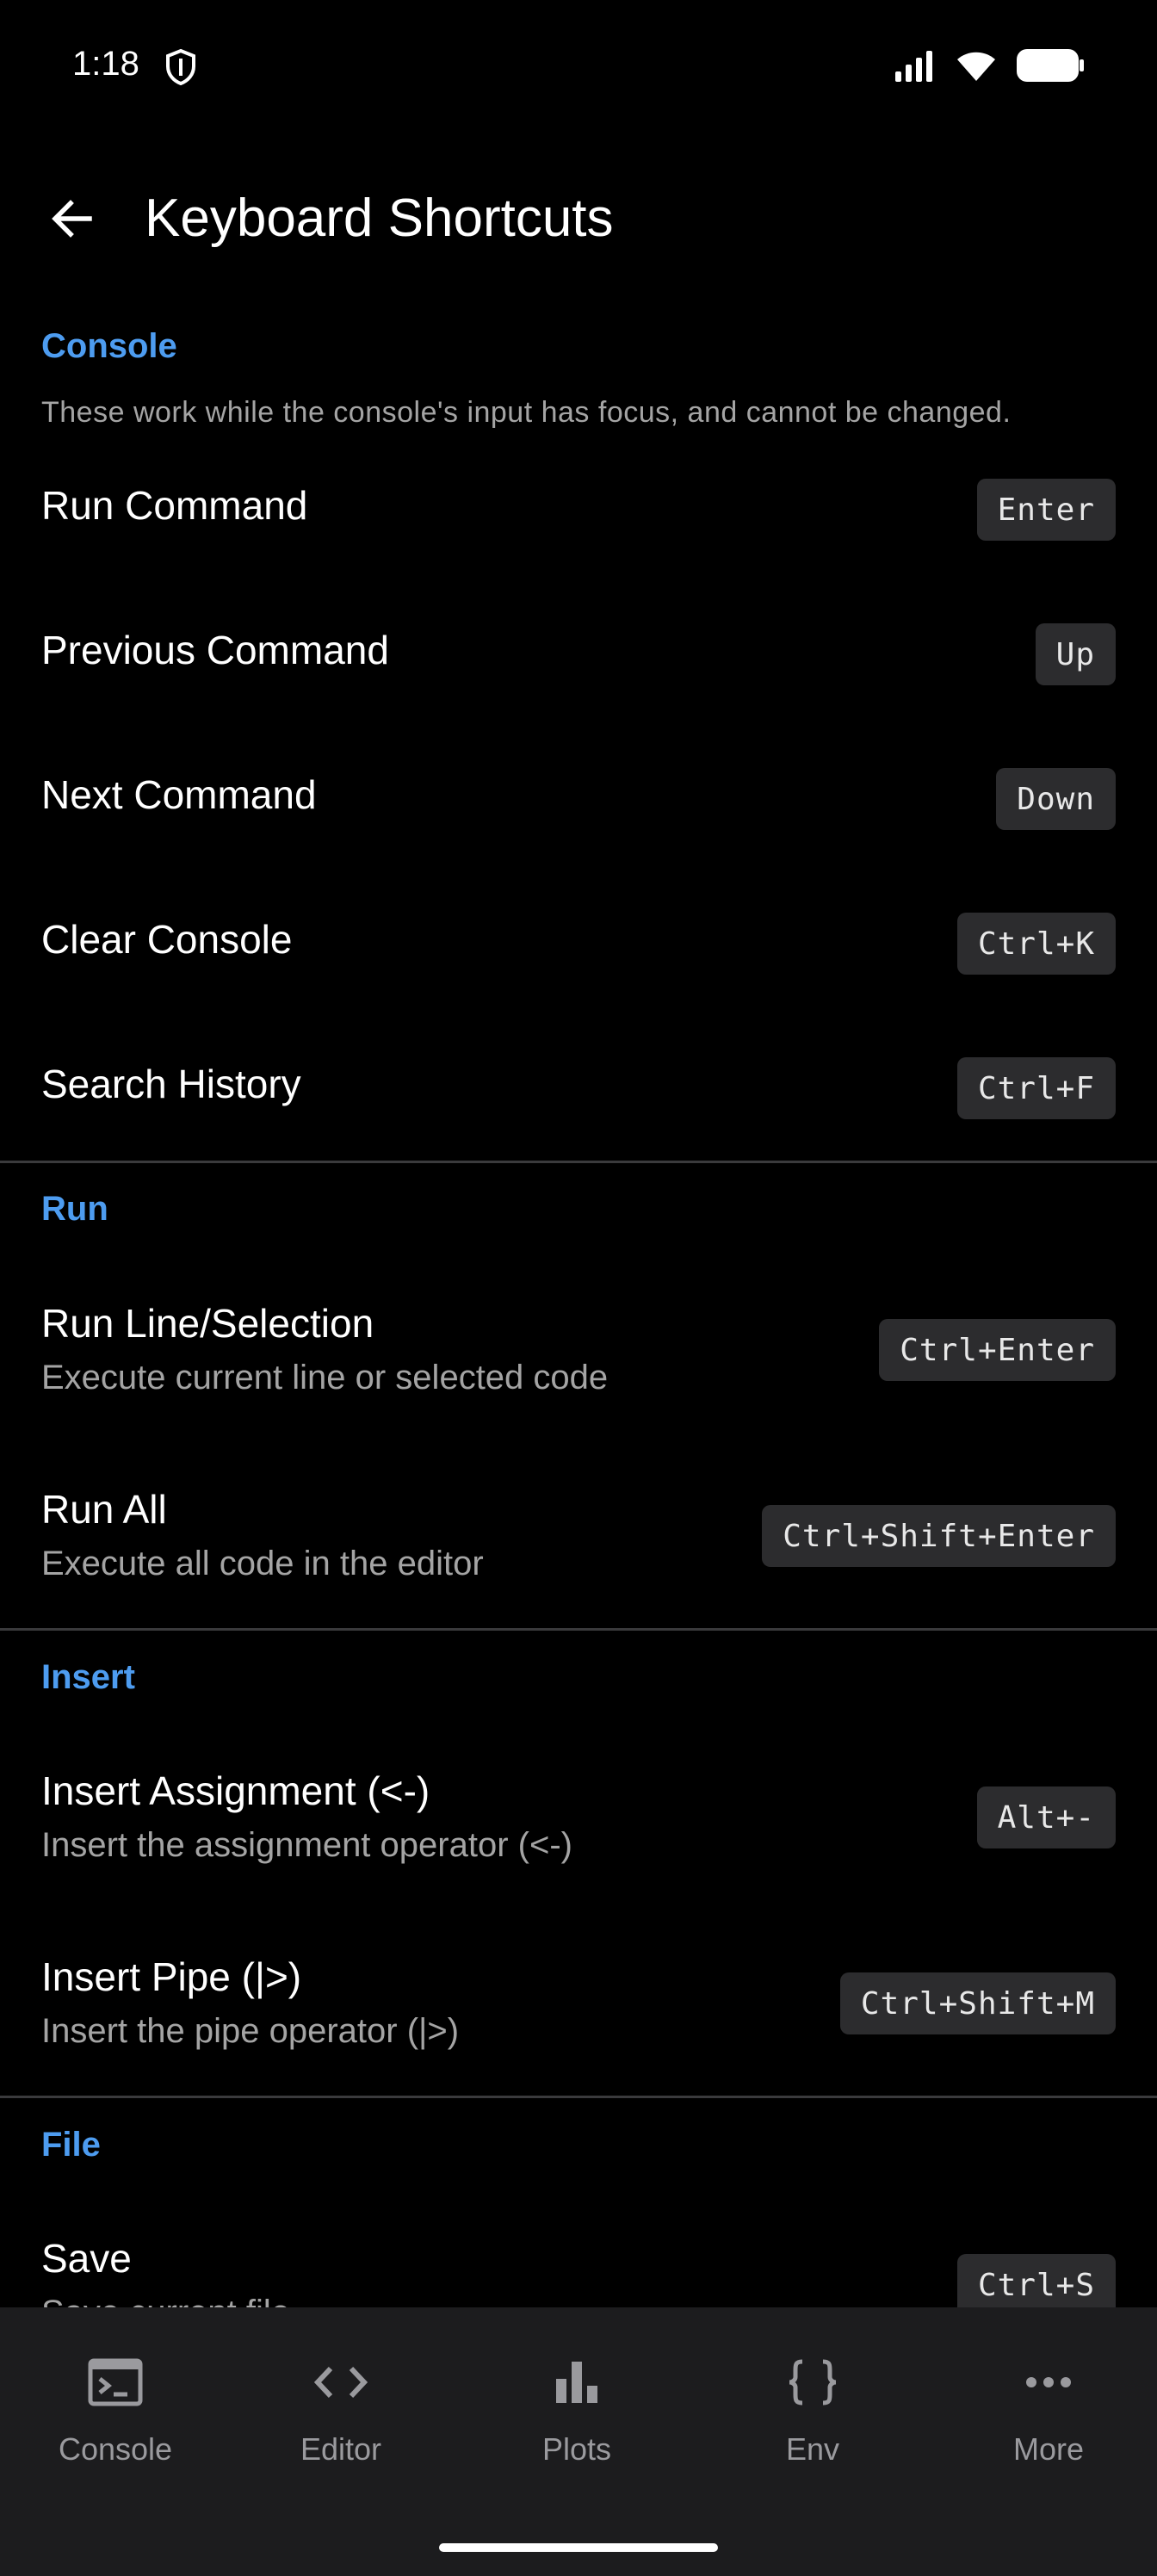  I want to click on shortcut-description: Execute all code in the editor, so click(263, 1564).